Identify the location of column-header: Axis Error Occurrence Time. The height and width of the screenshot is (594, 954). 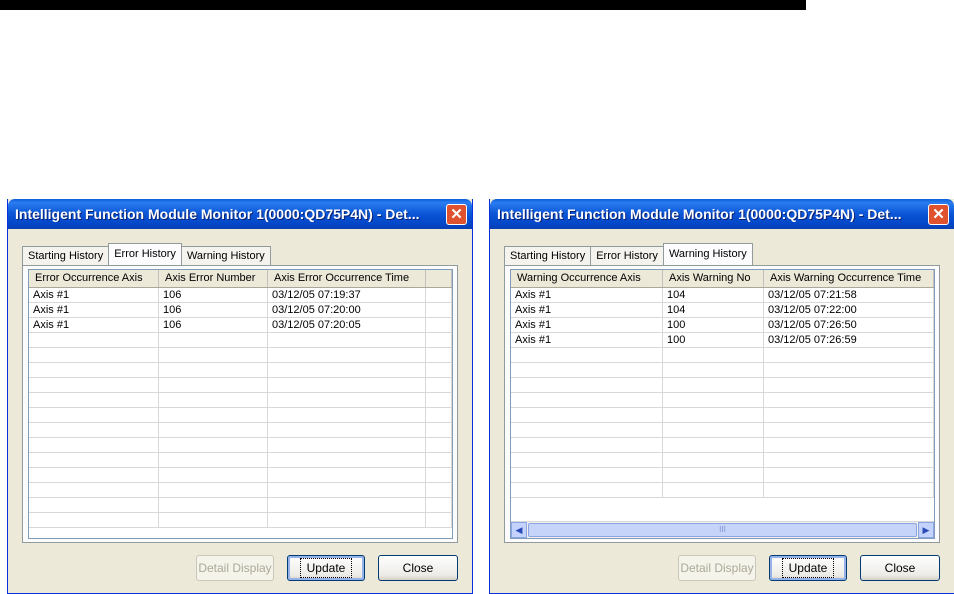
(347, 278).